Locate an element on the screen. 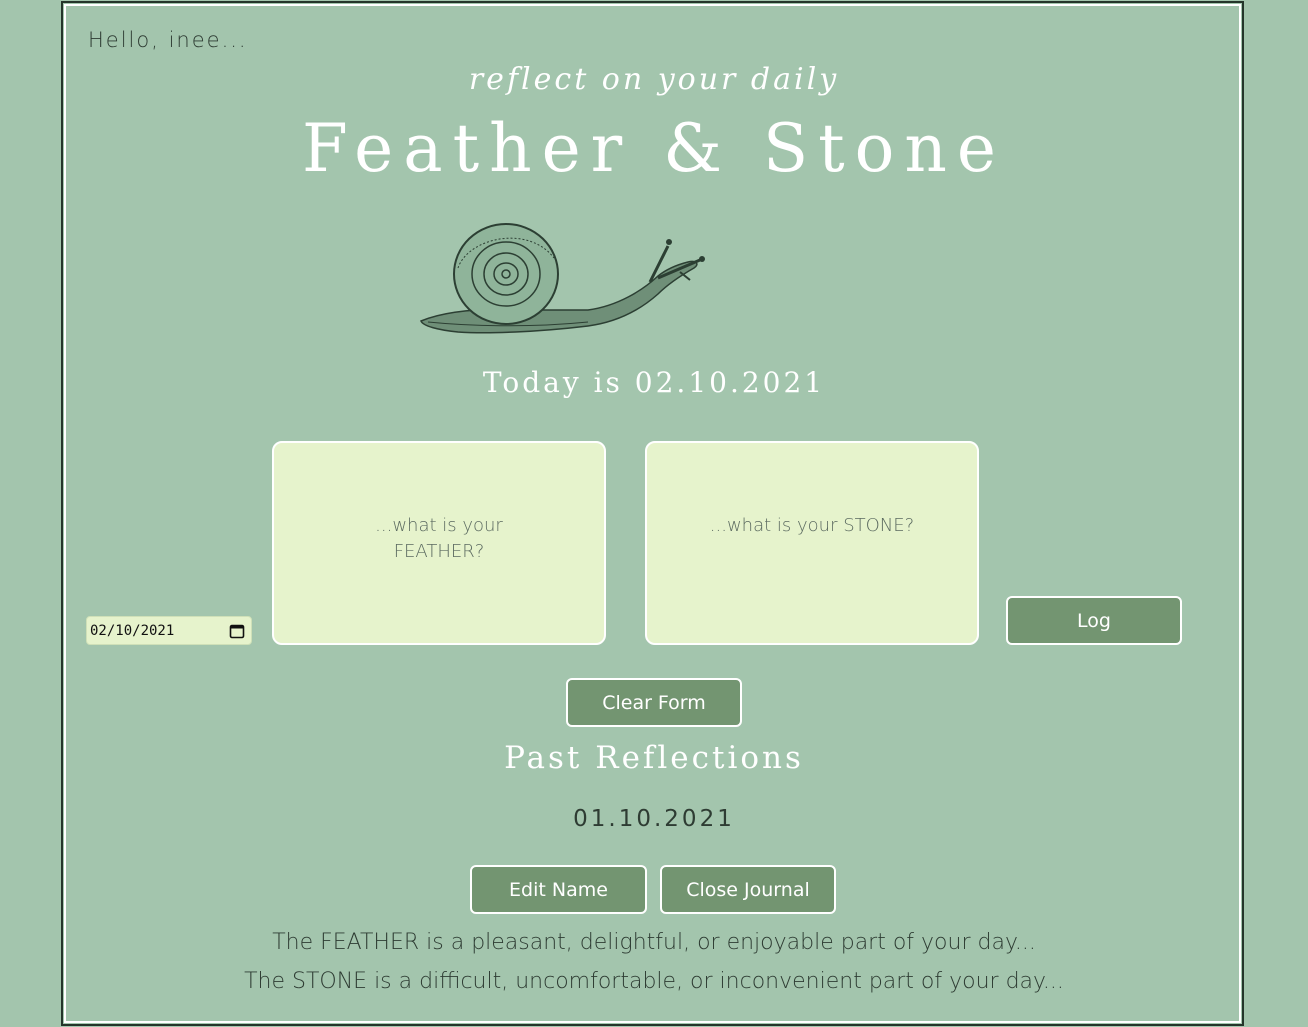 The width and height of the screenshot is (1308, 1027). feather-placeholder: ...what is your FEATHER? is located at coordinates (439, 538).